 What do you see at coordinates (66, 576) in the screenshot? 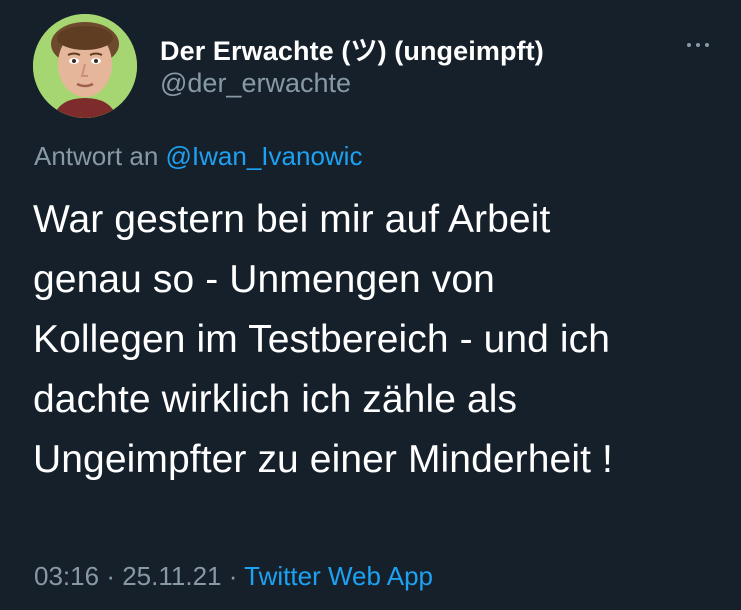
I see `tweet-time: 03:16` at bounding box center [66, 576].